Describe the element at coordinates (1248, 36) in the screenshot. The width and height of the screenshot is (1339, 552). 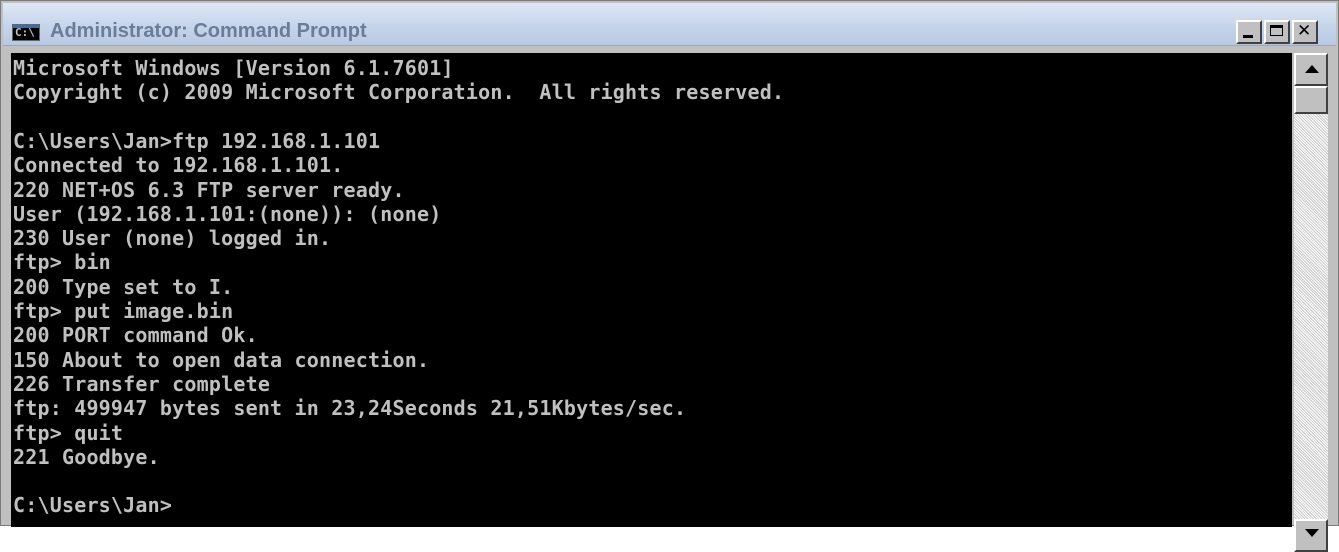
I see `minimize-icon` at that location.